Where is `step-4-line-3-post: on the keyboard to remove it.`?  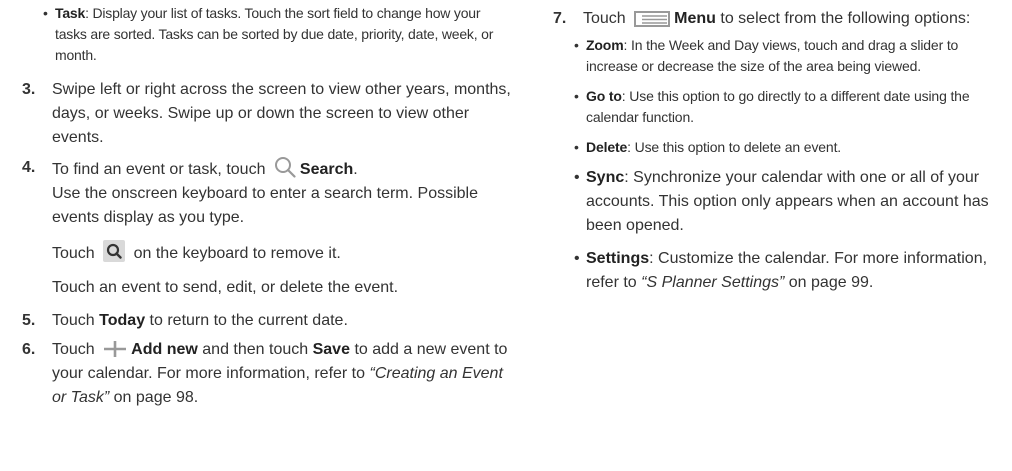
step-4-line-3-post: on the keyboard to remove it. is located at coordinates (237, 253).